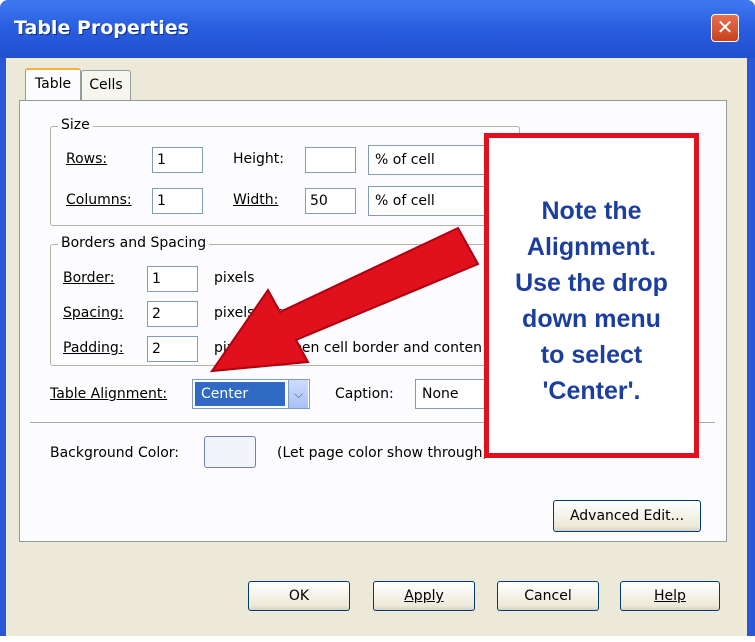  Describe the element at coordinates (377, 639) in the screenshot. I see `bottom-strip` at that location.